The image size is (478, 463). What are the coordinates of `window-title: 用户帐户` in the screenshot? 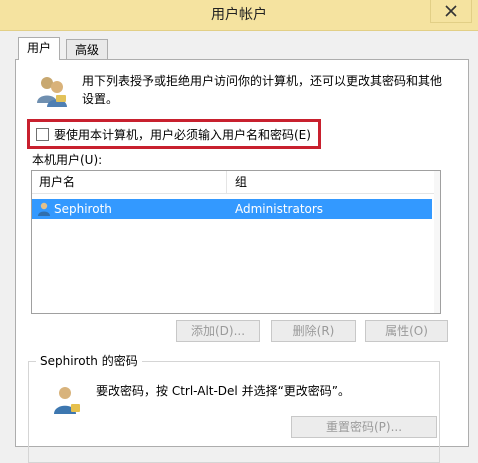 It's located at (239, 15).